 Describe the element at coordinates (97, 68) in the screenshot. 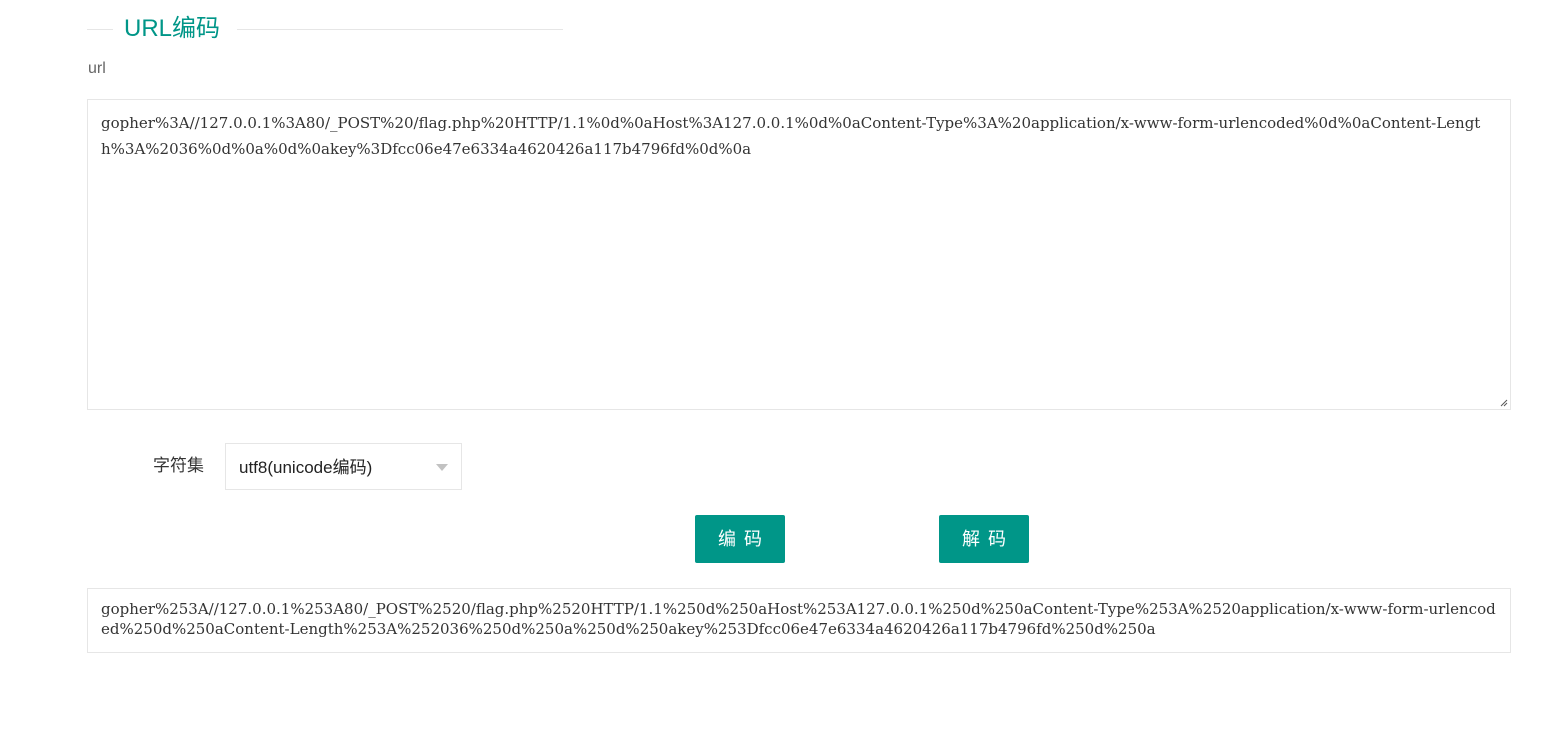

I see `url-label: url` at that location.